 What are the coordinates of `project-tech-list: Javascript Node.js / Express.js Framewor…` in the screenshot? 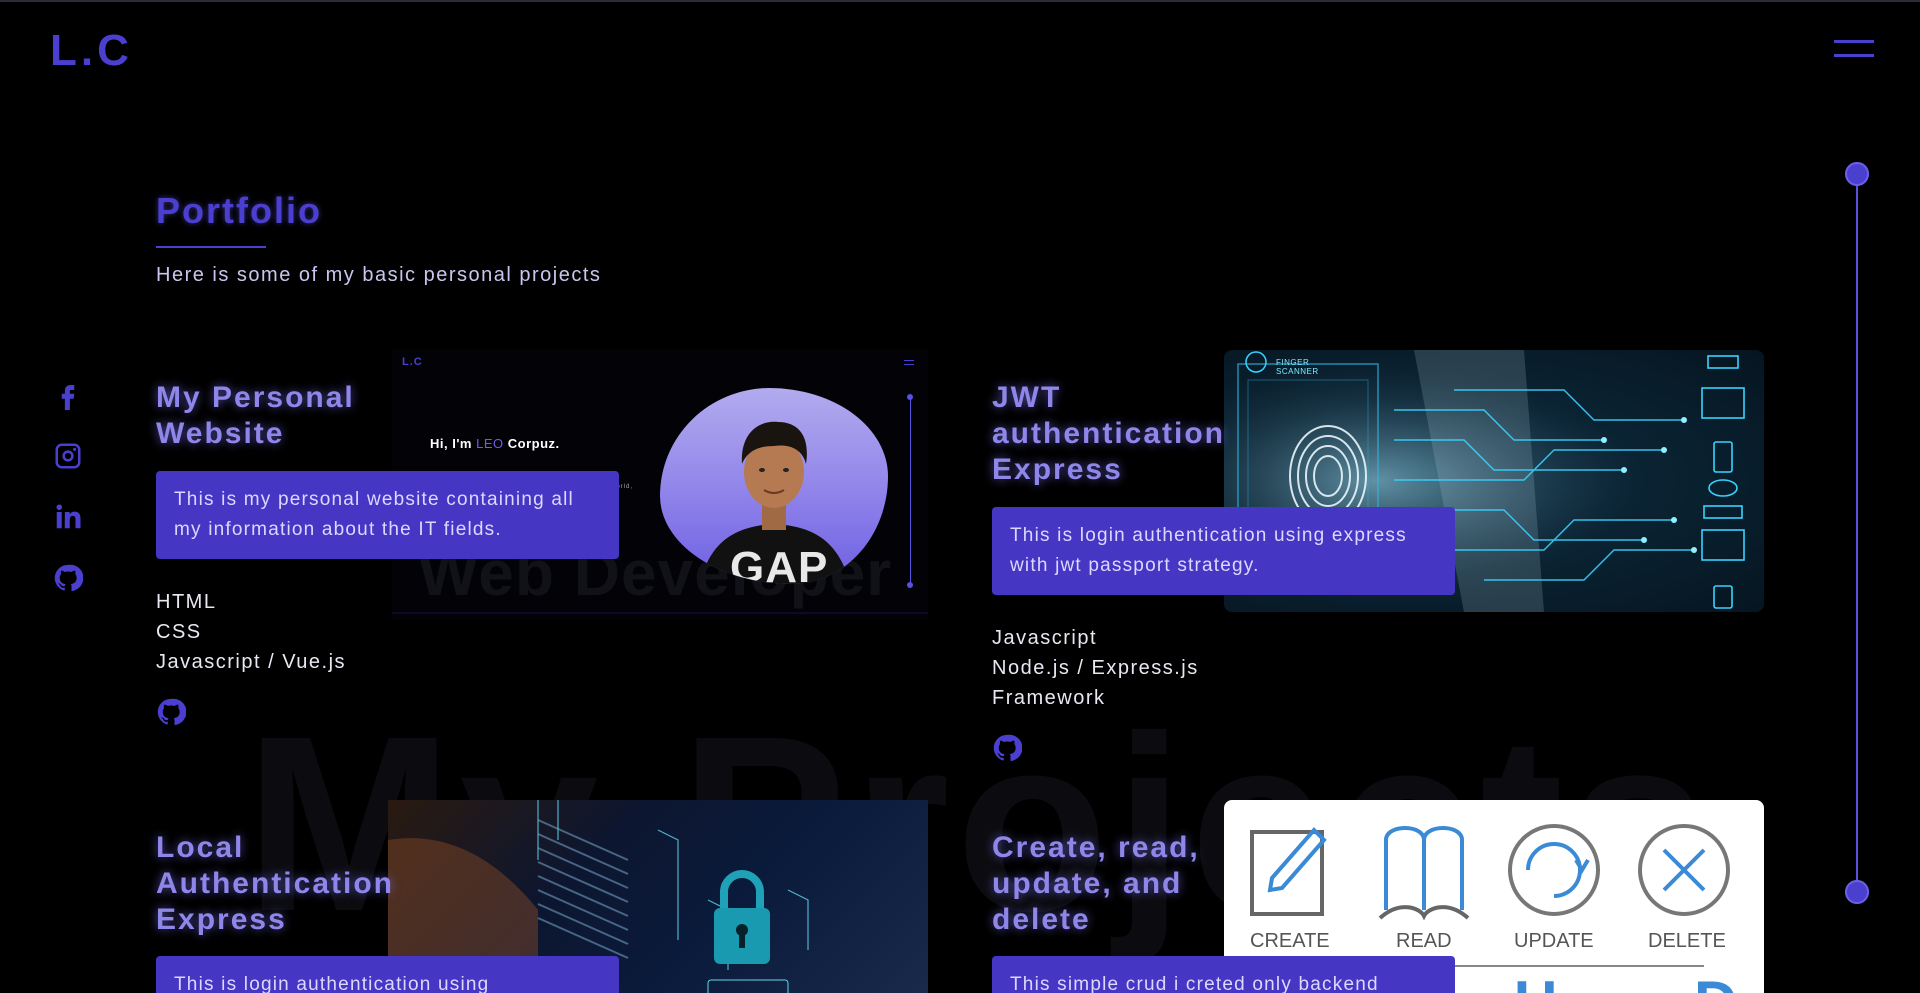 It's located at (1095, 668).